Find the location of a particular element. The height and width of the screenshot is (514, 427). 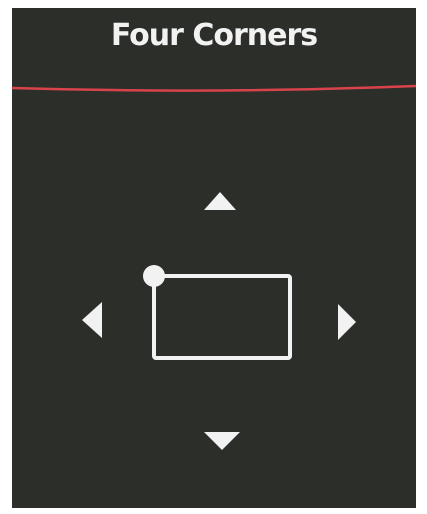

up-arrow-button is located at coordinates (220, 201).